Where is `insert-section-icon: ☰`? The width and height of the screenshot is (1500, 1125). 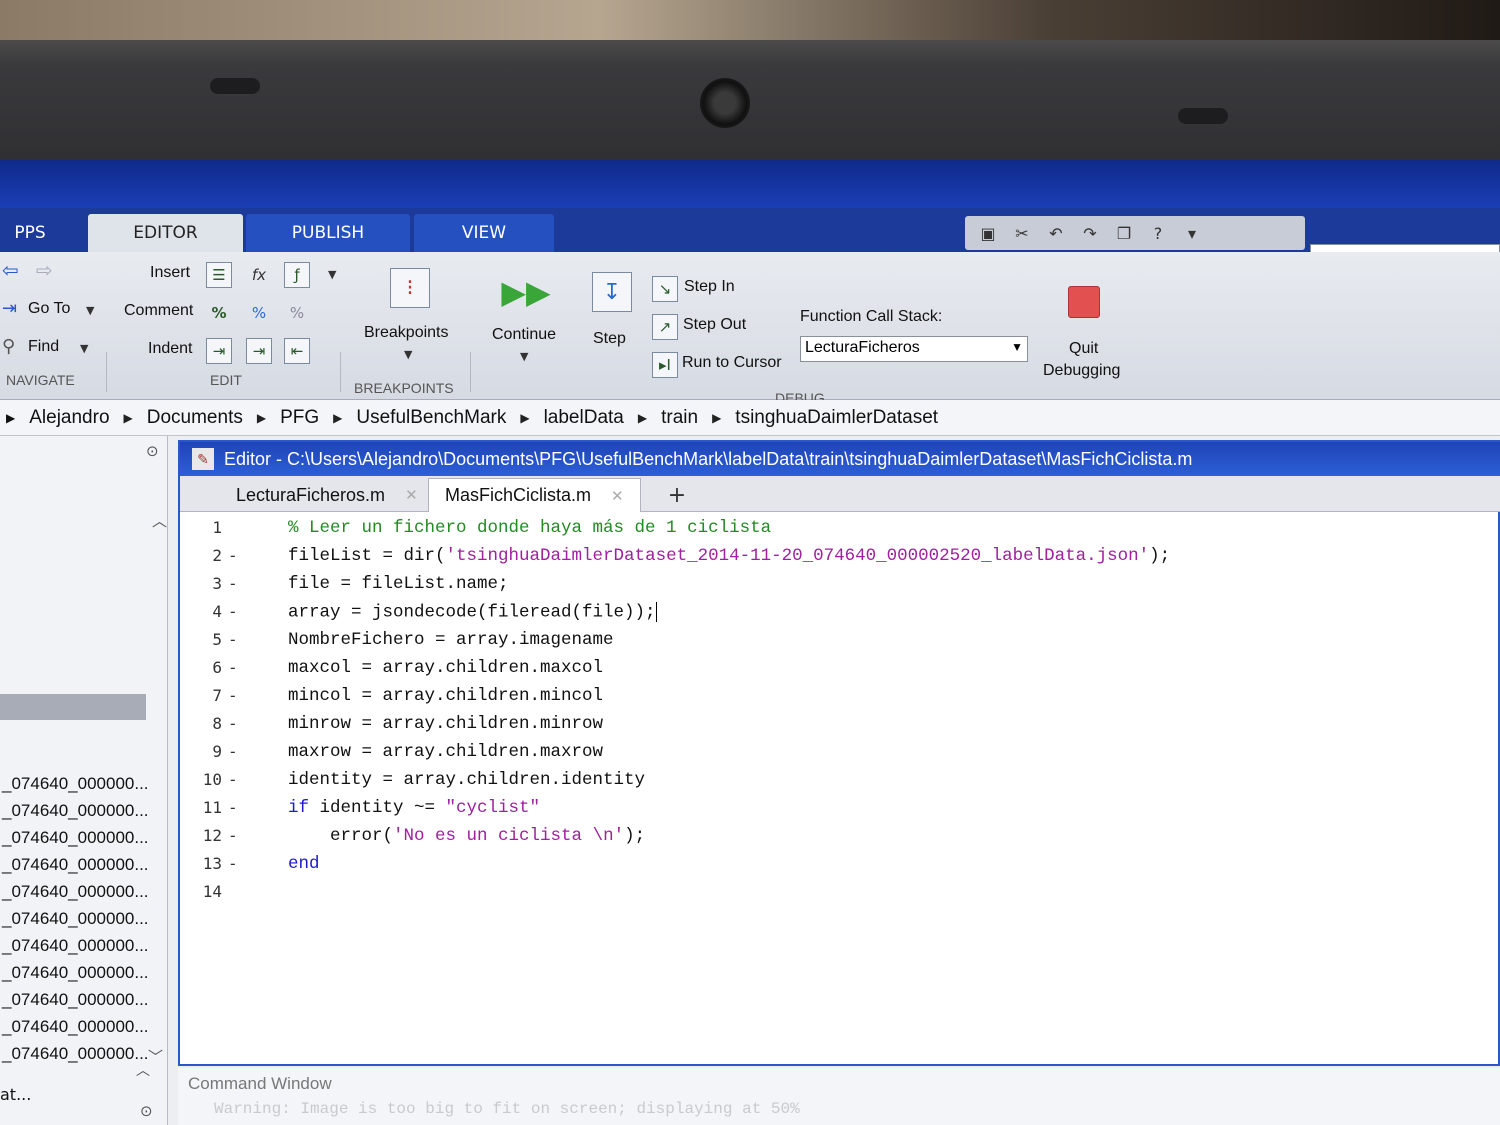 insert-section-icon: ☰ is located at coordinates (219, 275).